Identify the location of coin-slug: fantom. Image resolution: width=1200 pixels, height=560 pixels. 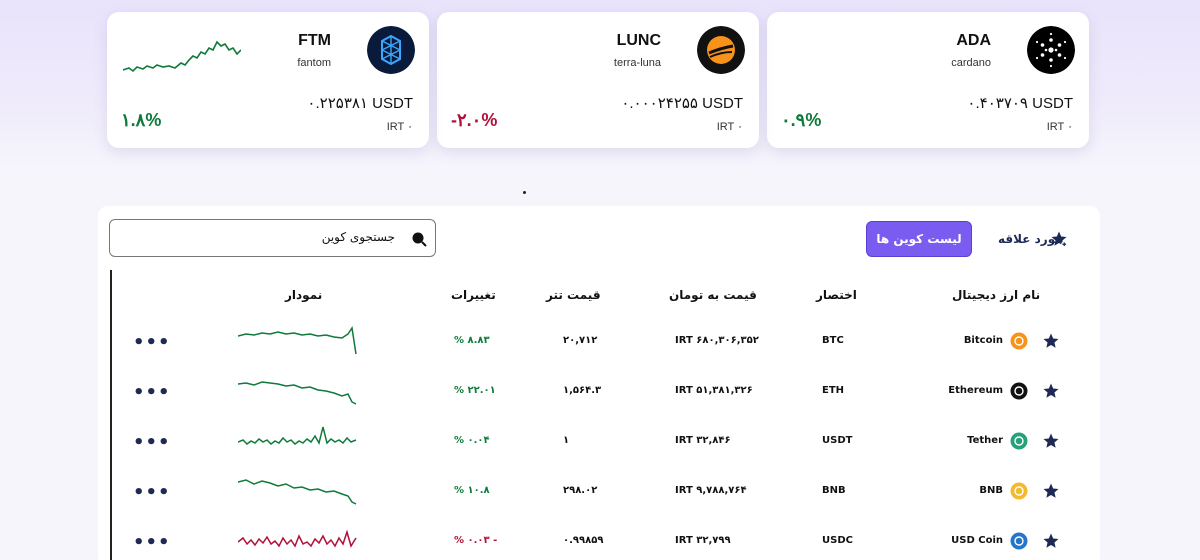
(314, 63).